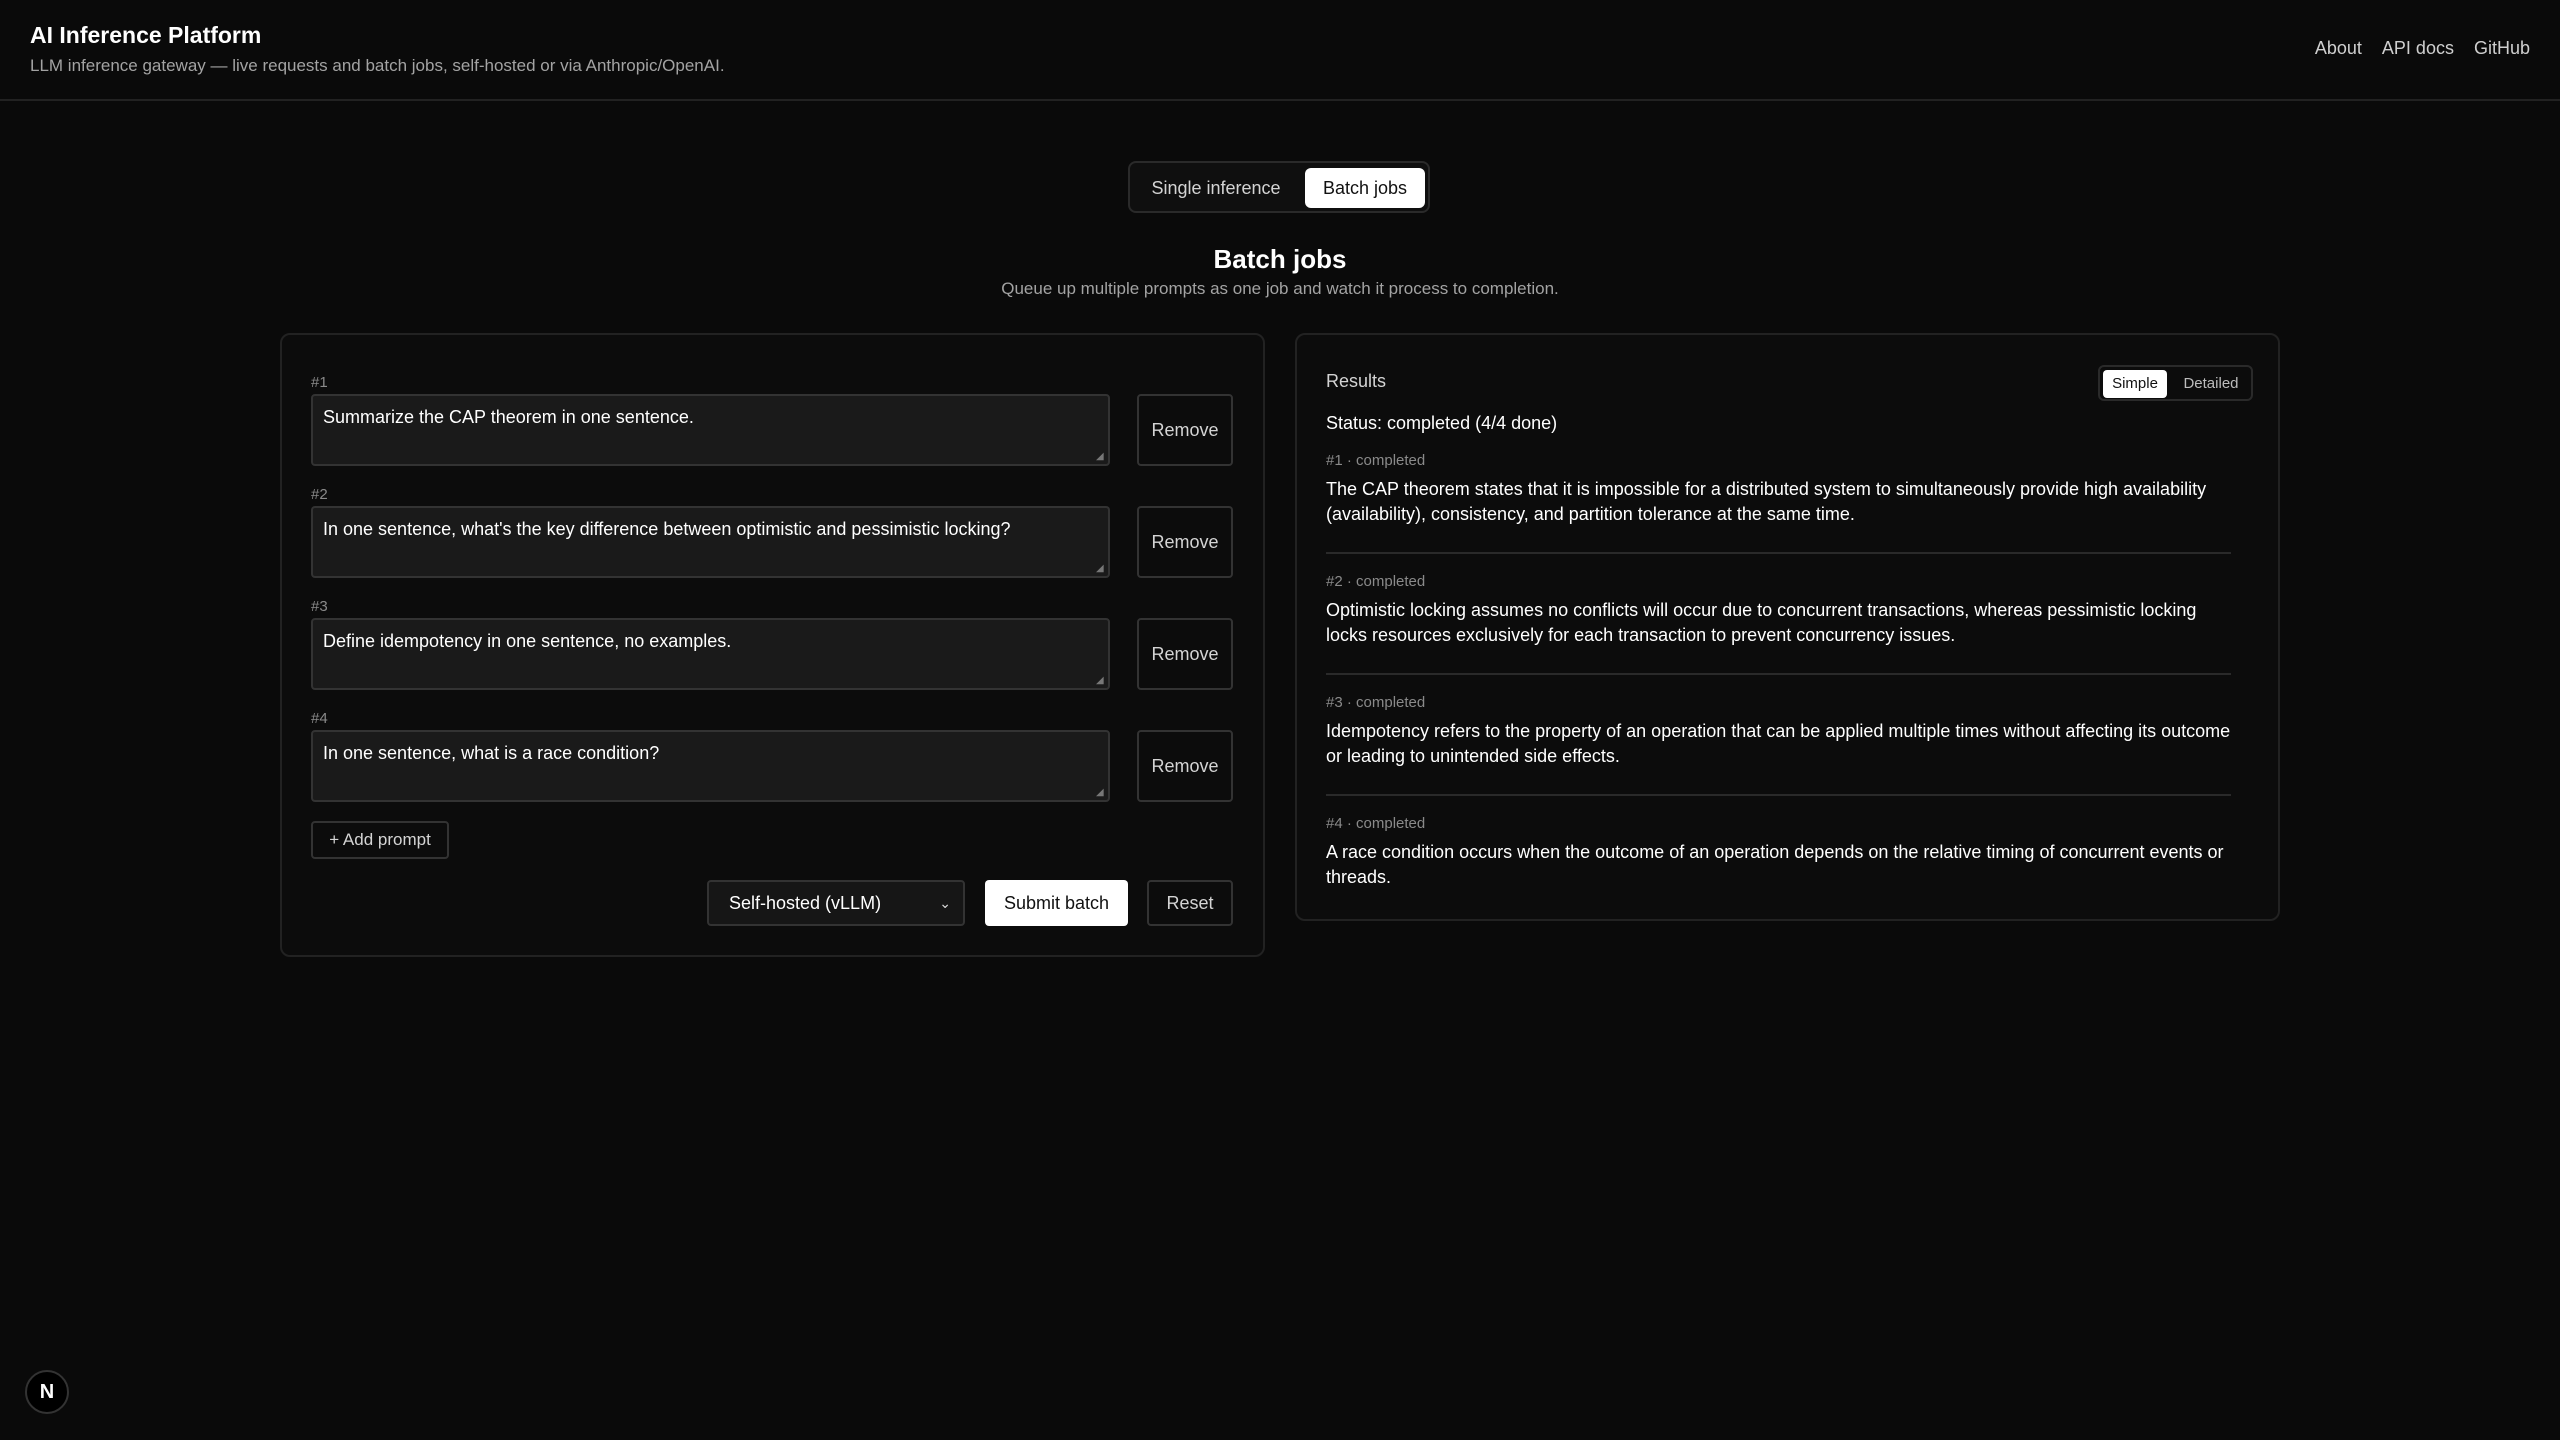 Image resolution: width=2560 pixels, height=1440 pixels. Describe the element at coordinates (1376, 581) in the screenshot. I see `result-meta: #2 · completed` at that location.